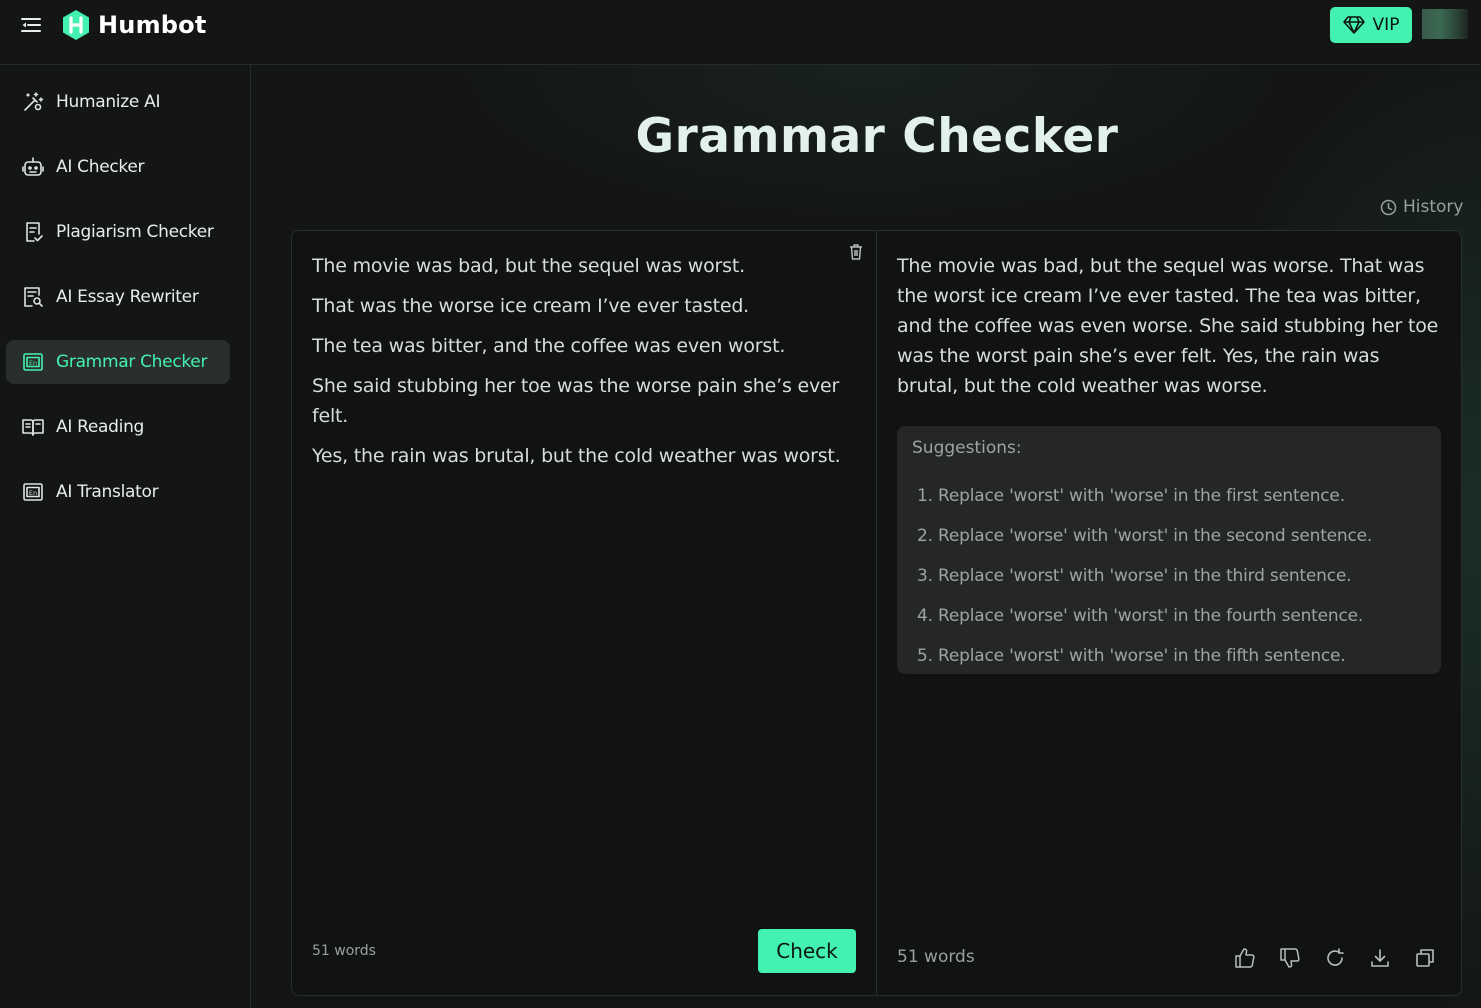 This screenshot has height=1008, width=1481. I want to click on sidebar-item-ai-essay-rewriter: AI Essay Rewriter, so click(118, 297).